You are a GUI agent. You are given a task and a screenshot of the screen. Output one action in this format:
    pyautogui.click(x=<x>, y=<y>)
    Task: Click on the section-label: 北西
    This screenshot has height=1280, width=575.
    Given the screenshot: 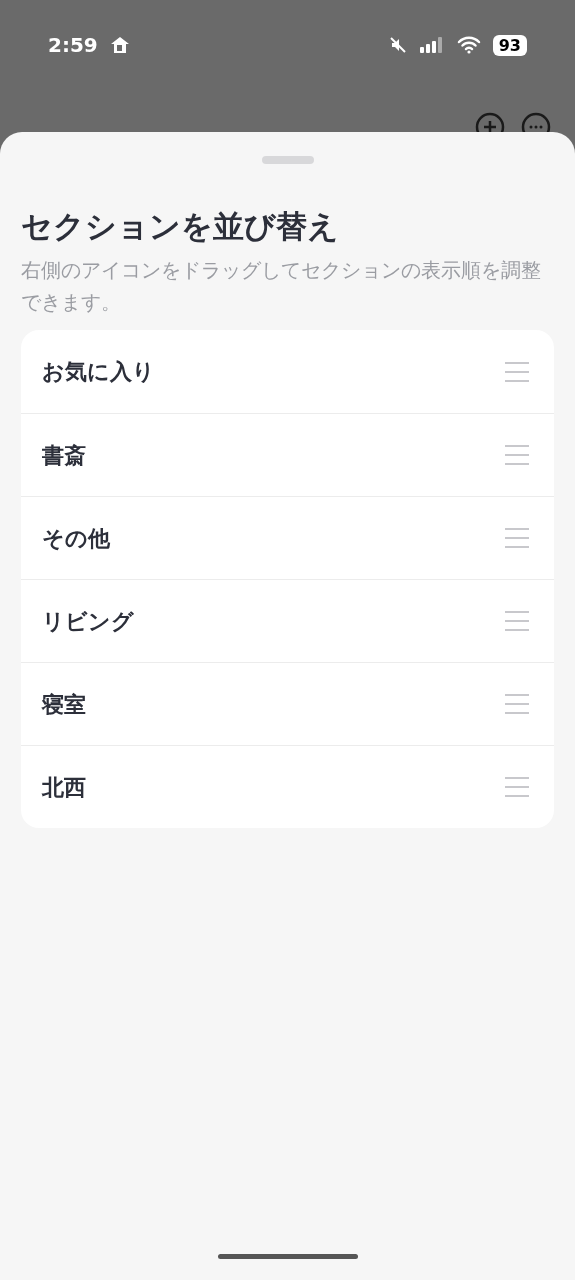 What is the action you would take?
    pyautogui.click(x=64, y=787)
    